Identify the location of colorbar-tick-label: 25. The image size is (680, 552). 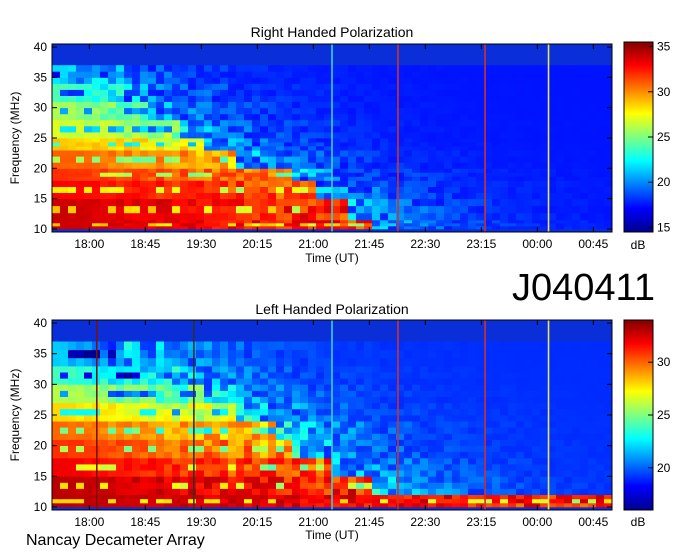
(664, 415).